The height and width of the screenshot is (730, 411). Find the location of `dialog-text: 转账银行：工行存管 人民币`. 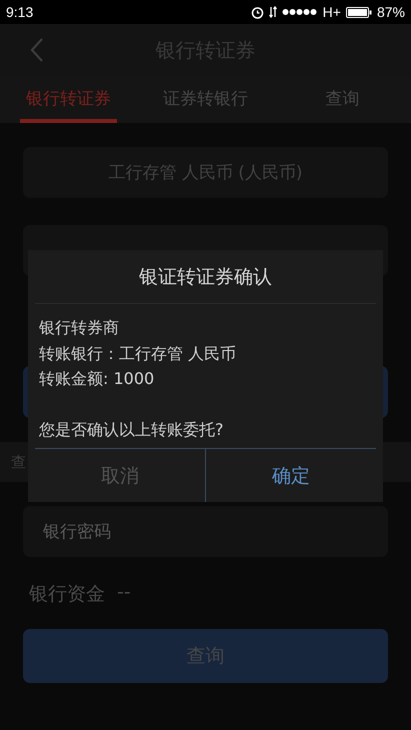

dialog-text: 转账银行：工行存管 人民币 is located at coordinates (138, 353).